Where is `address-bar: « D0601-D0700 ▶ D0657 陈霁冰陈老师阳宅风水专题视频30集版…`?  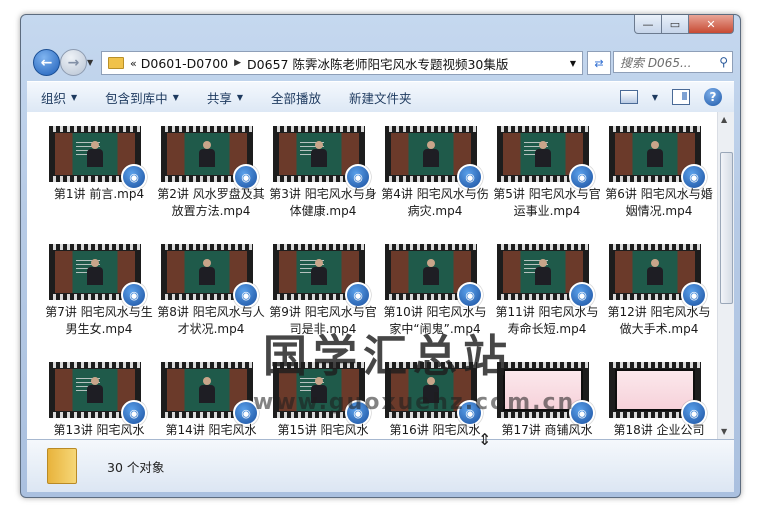 address-bar: « D0601-D0700 ▶ D0657 陈霁冰陈老师阳宅风水专题视频30集版… is located at coordinates (342, 63).